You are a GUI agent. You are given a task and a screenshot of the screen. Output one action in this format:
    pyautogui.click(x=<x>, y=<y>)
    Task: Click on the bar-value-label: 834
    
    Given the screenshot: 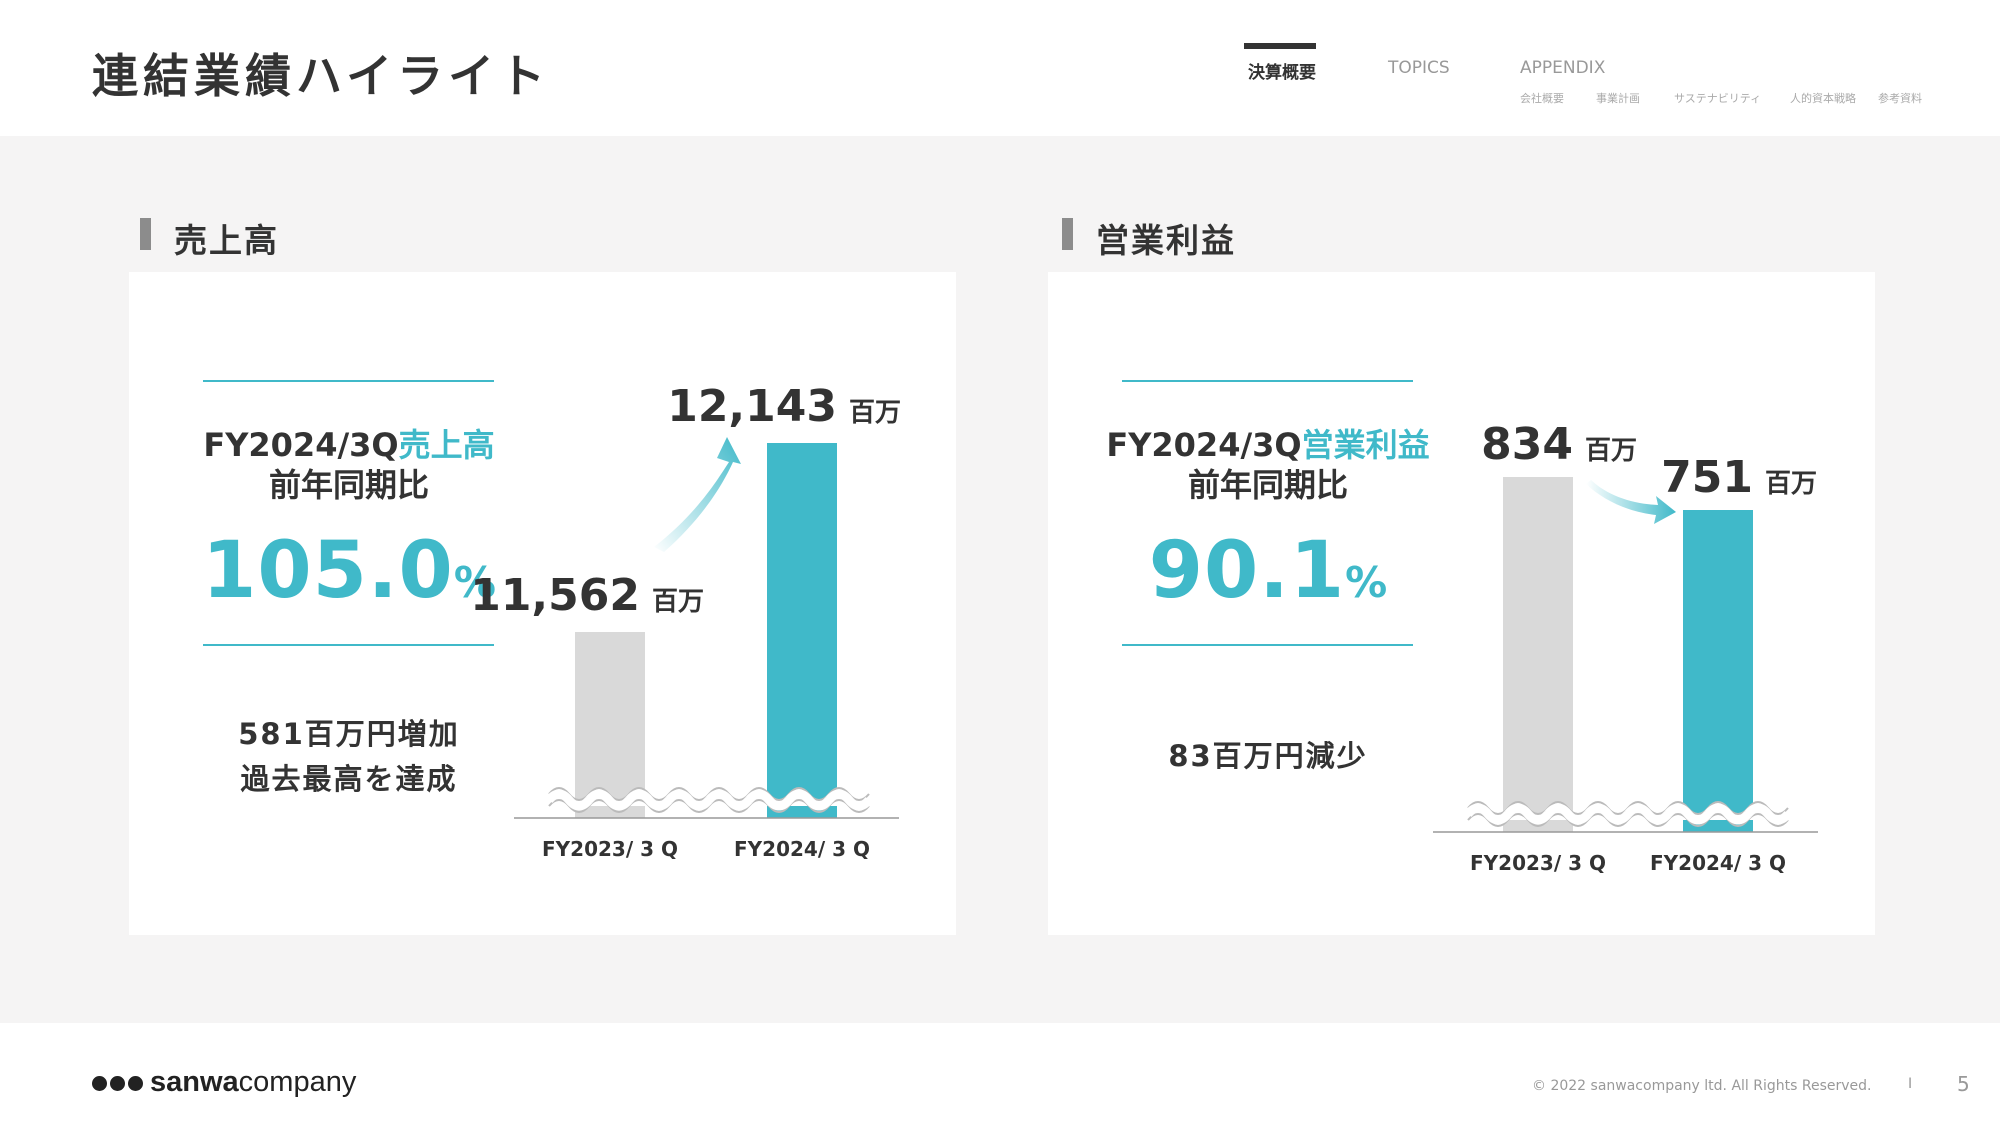 What is the action you would take?
    pyautogui.click(x=1527, y=444)
    